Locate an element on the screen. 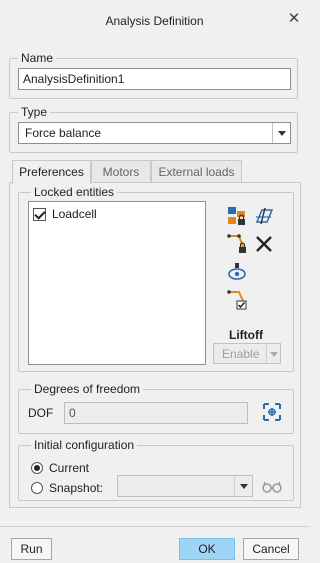 Image resolution: width=320 pixels, height=563 pixels. locked-entities-label: Locked entities is located at coordinates (74, 192).